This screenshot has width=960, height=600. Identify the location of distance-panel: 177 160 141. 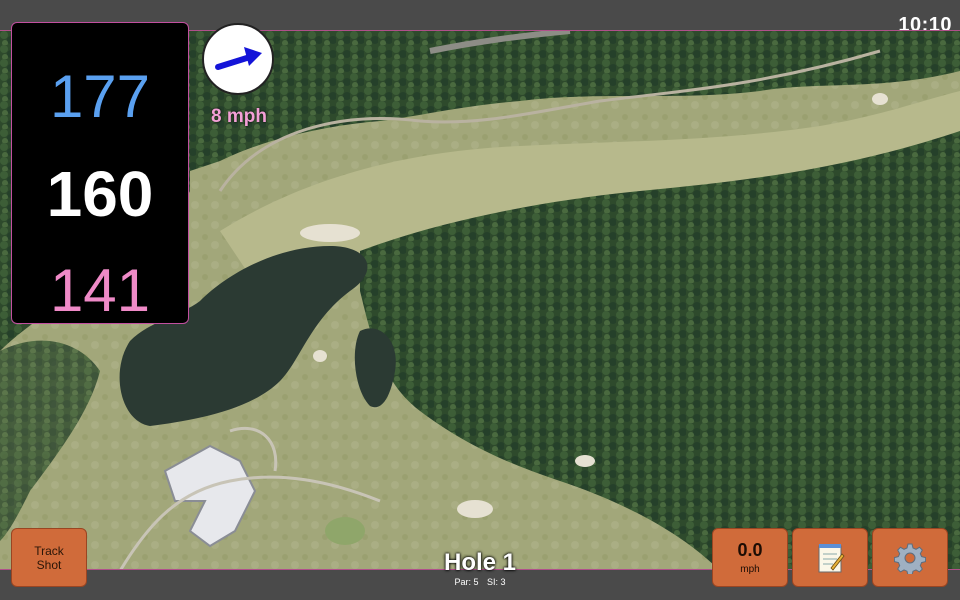
(100, 173).